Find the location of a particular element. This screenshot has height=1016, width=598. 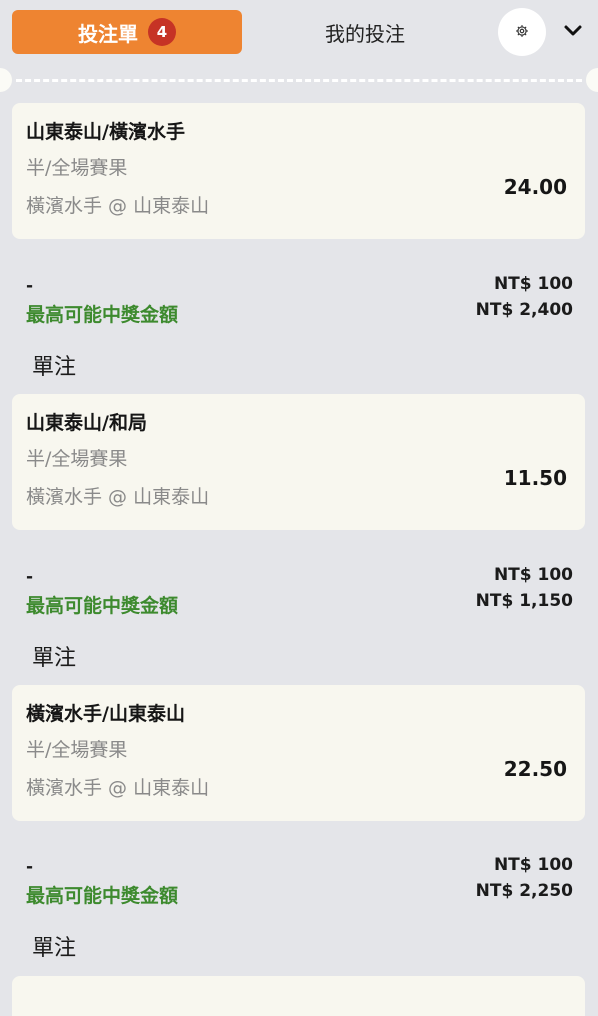

settings-button is located at coordinates (522, 32).